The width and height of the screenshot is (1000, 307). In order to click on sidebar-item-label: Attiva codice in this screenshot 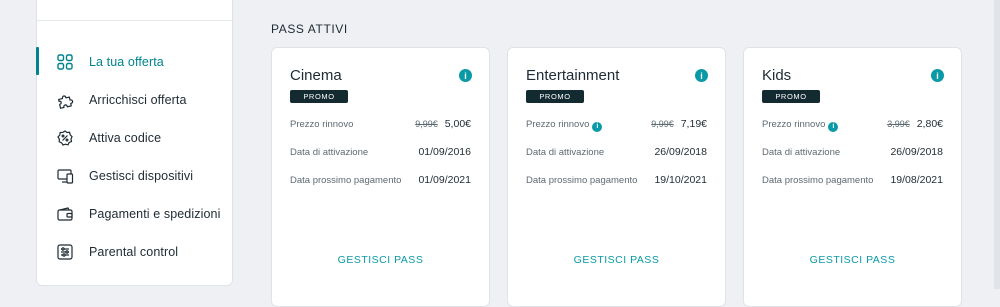, I will do `click(125, 138)`.